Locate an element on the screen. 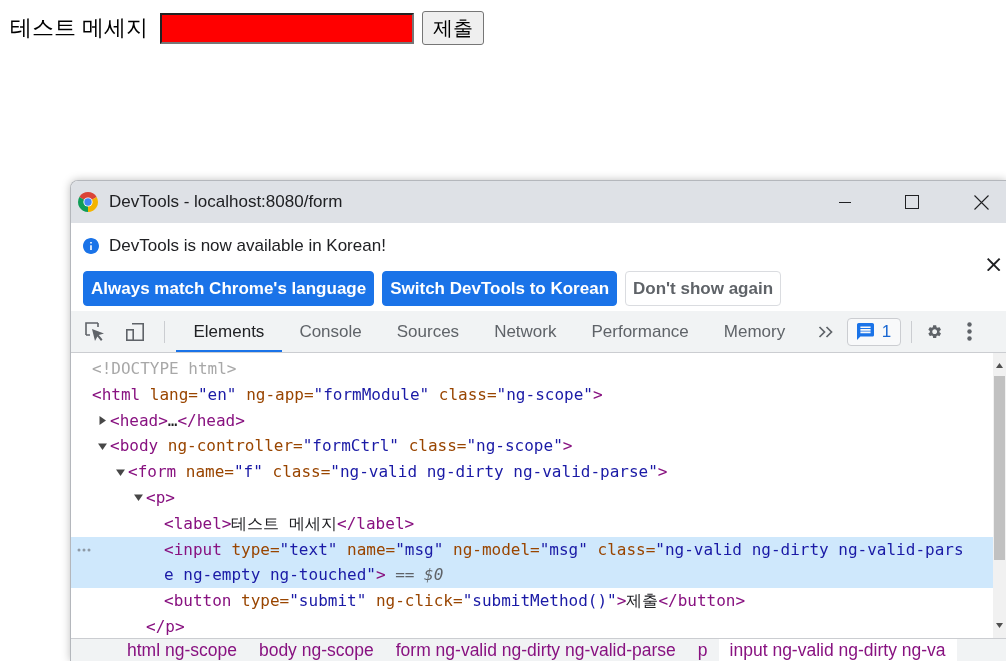  maximize-icon is located at coordinates (912, 202).